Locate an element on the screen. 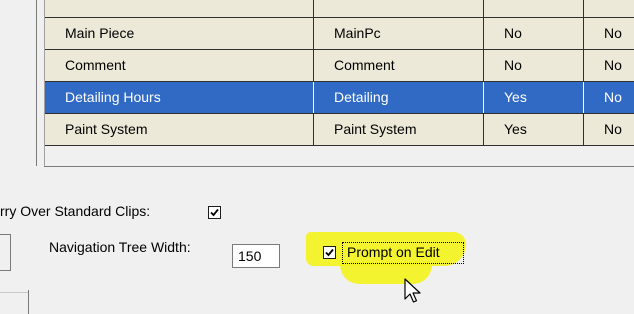  nav-width-label: Navigation Tree Width: is located at coordinates (120, 247).